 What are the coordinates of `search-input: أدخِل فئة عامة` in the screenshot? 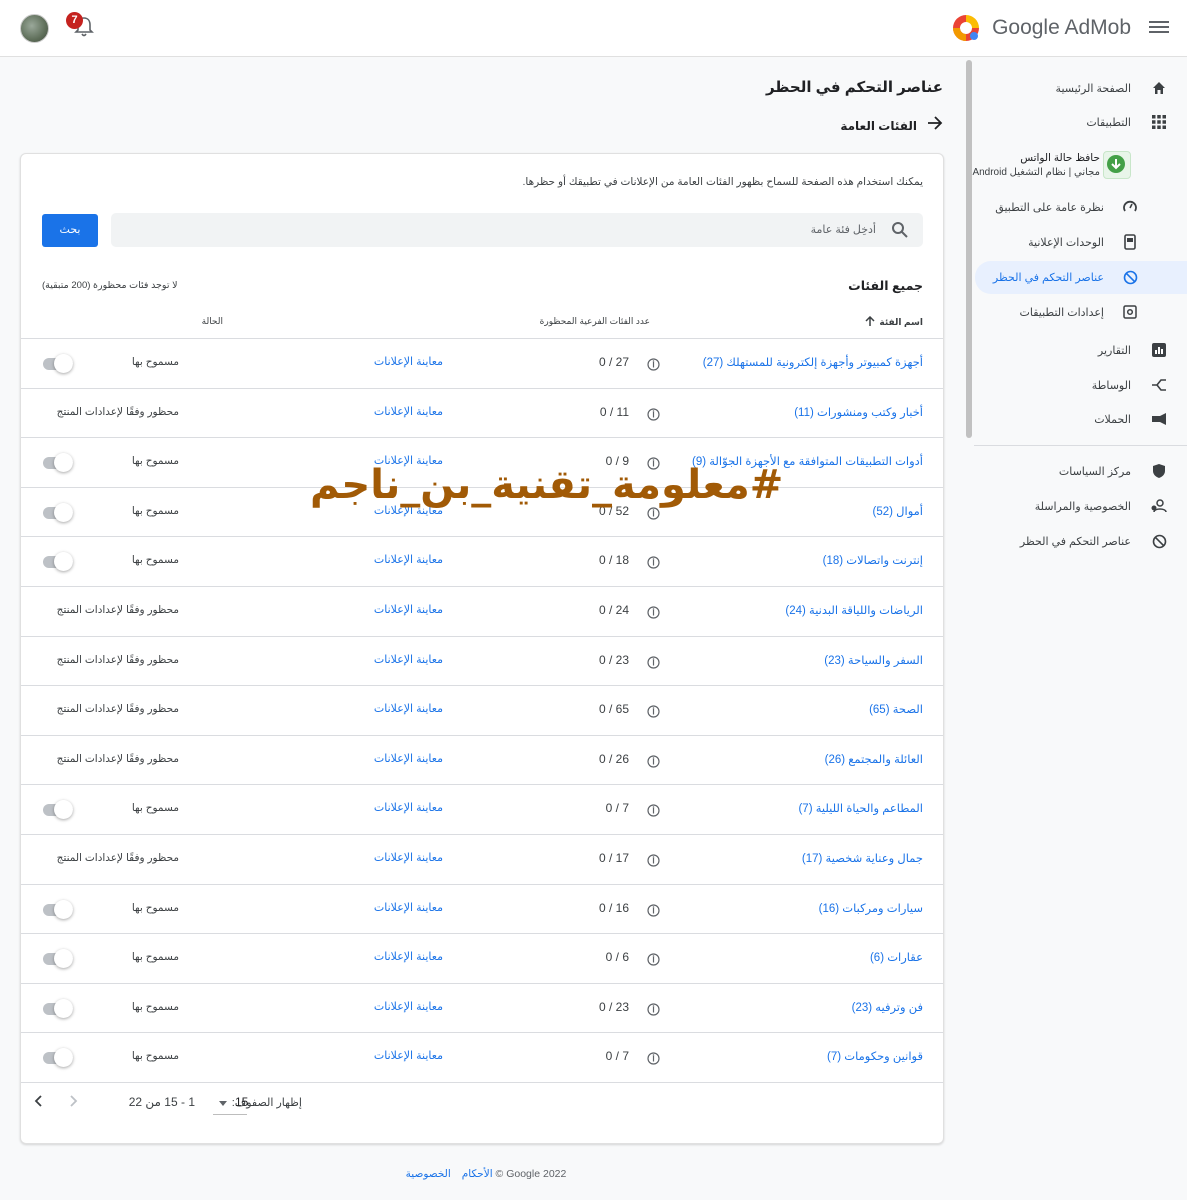 It's located at (517, 230).